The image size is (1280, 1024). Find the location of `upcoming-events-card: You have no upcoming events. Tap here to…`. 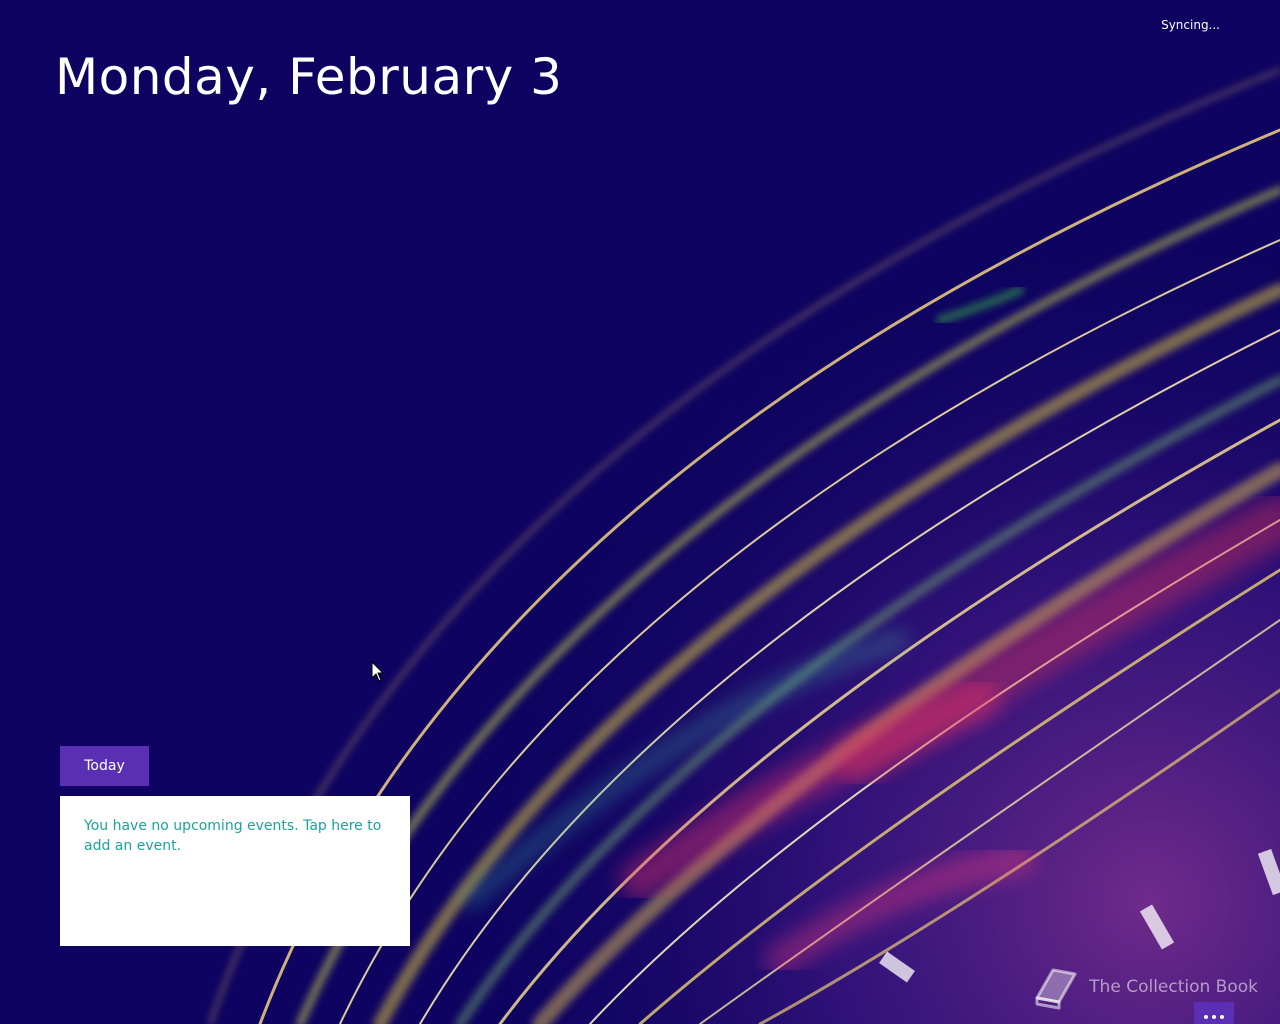

upcoming-events-card: You have no upcoming events. Tap here to… is located at coordinates (235, 871).